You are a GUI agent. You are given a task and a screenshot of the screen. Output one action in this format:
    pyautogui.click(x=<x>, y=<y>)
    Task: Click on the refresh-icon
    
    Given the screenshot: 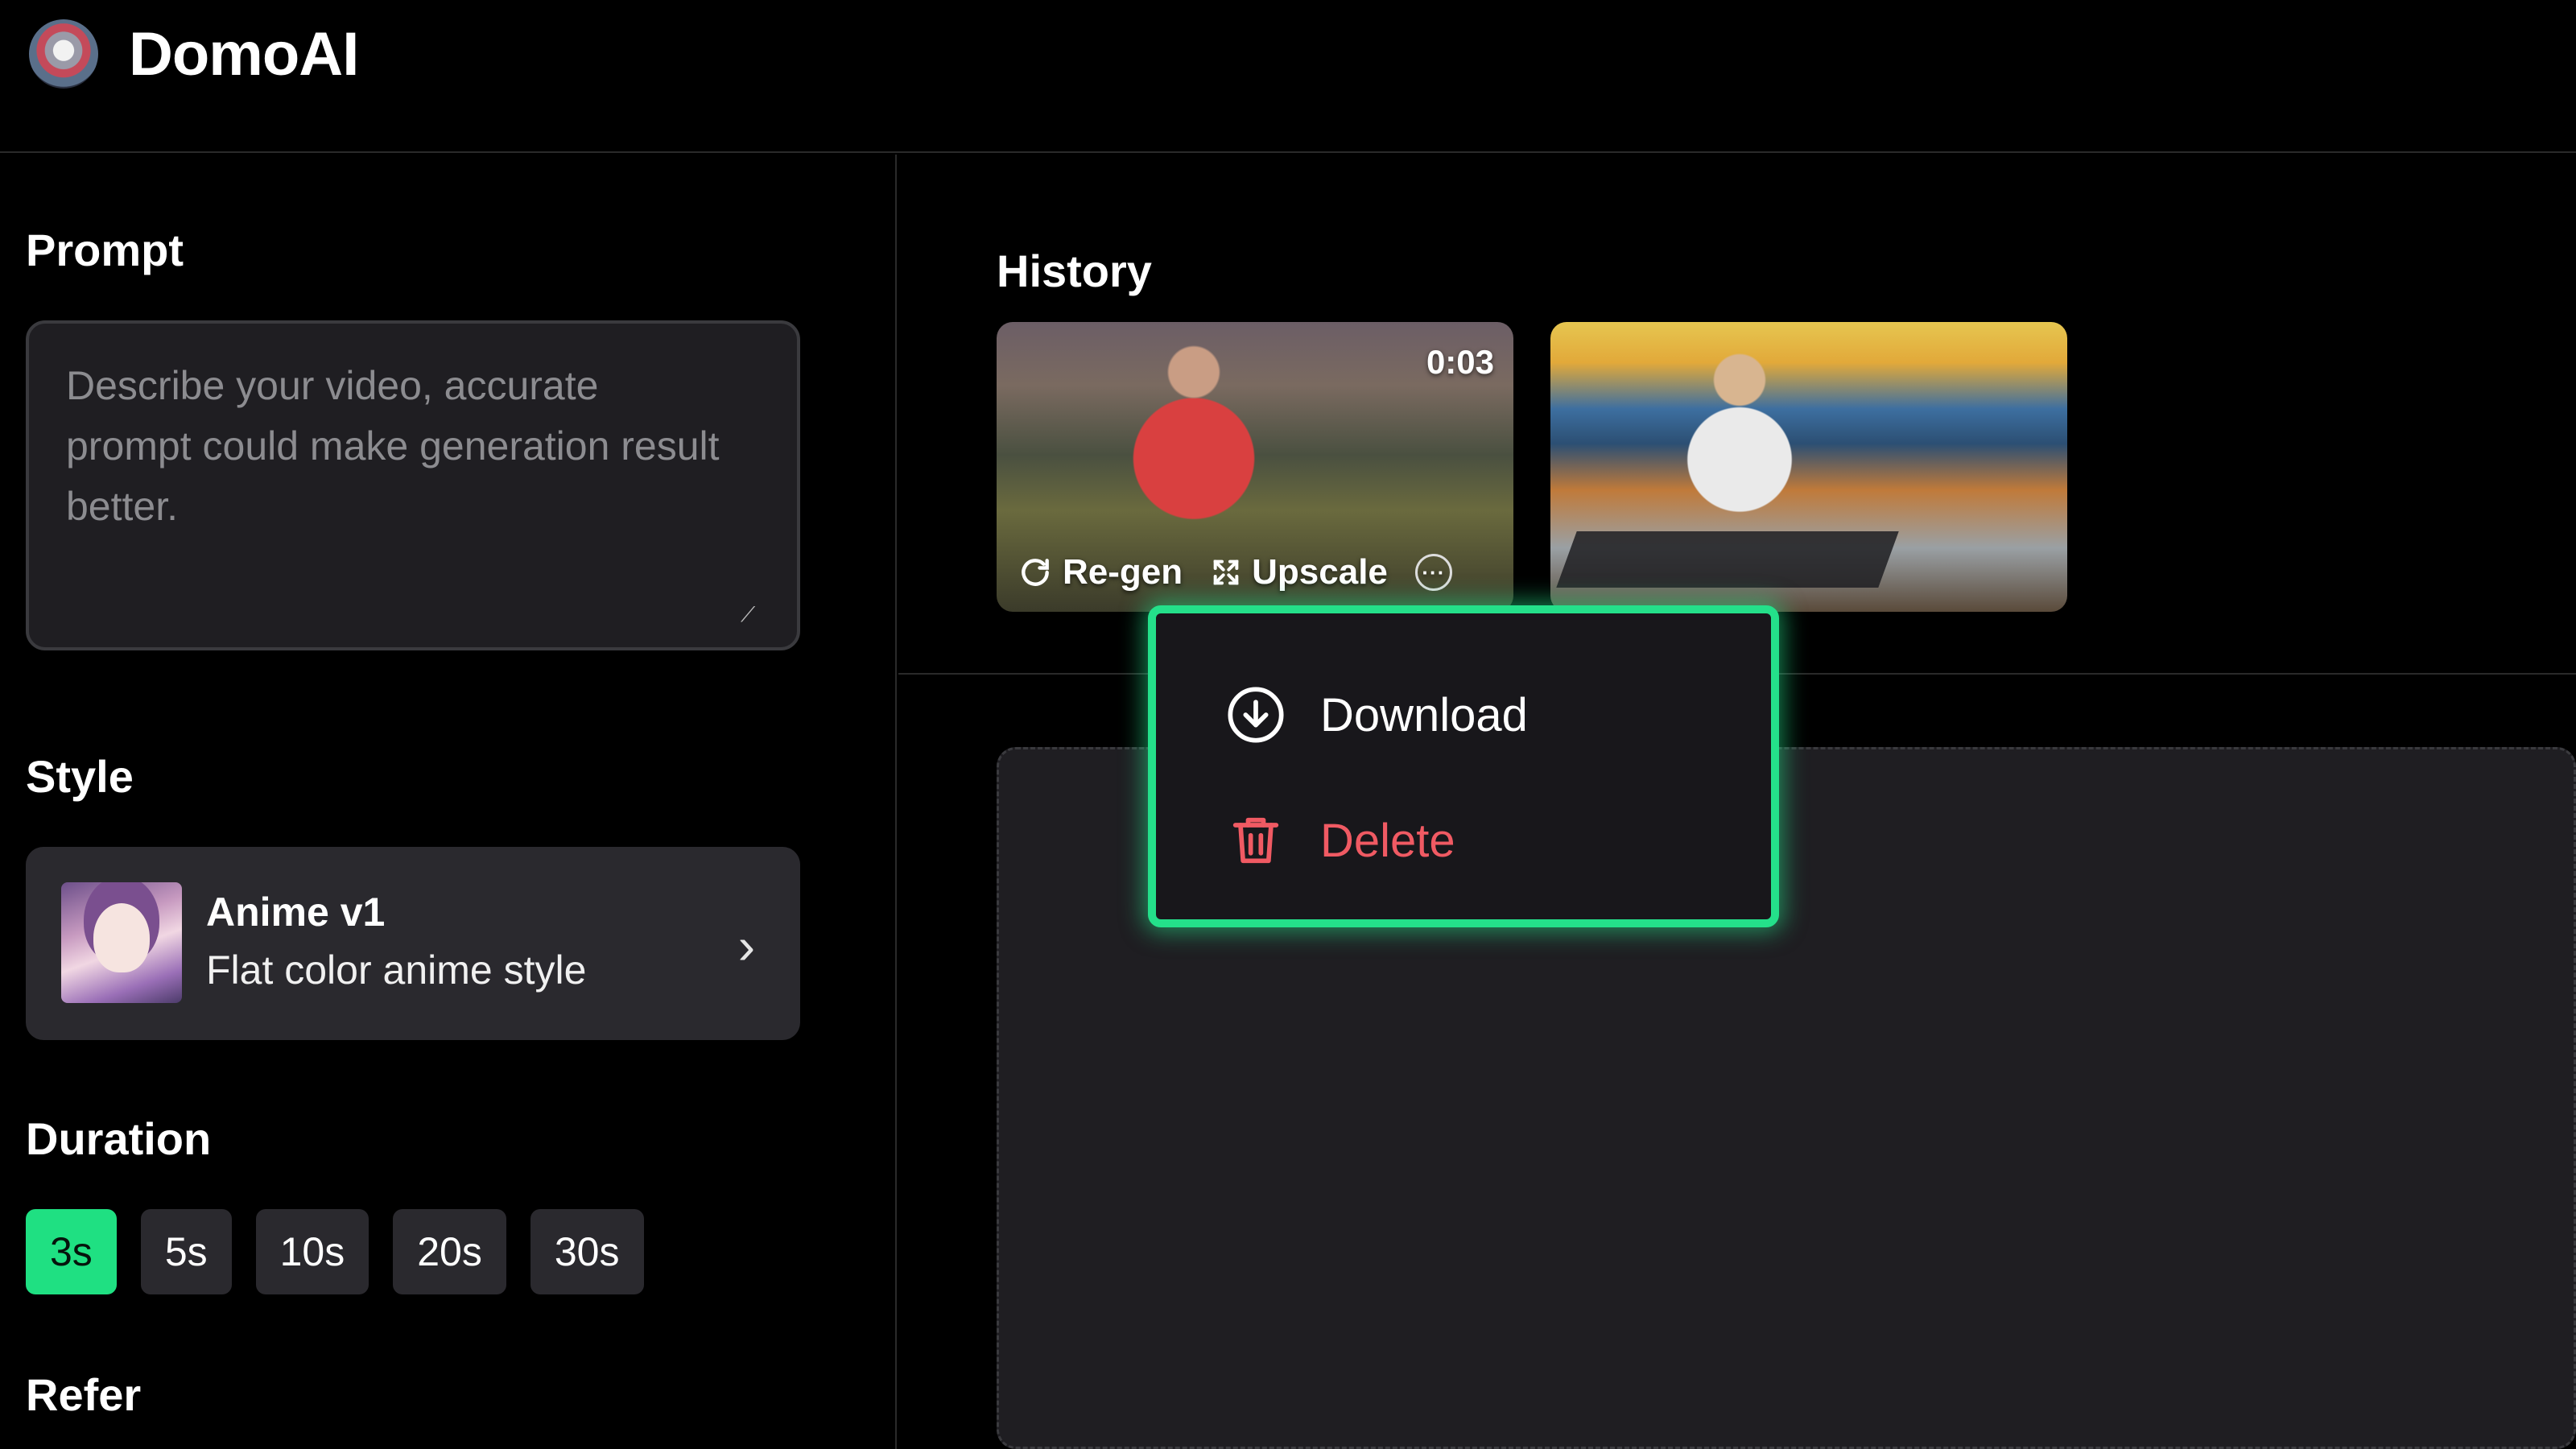 What is the action you would take?
    pyautogui.click(x=1035, y=572)
    